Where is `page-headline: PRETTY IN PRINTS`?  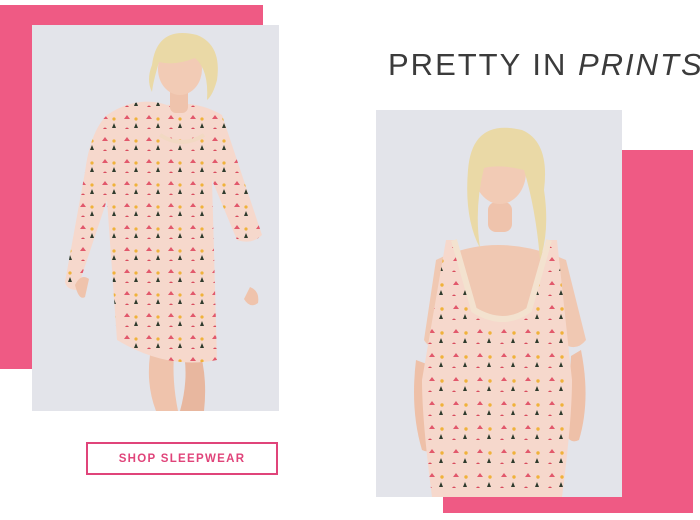 page-headline: PRETTY IN PRINTS is located at coordinates (544, 65).